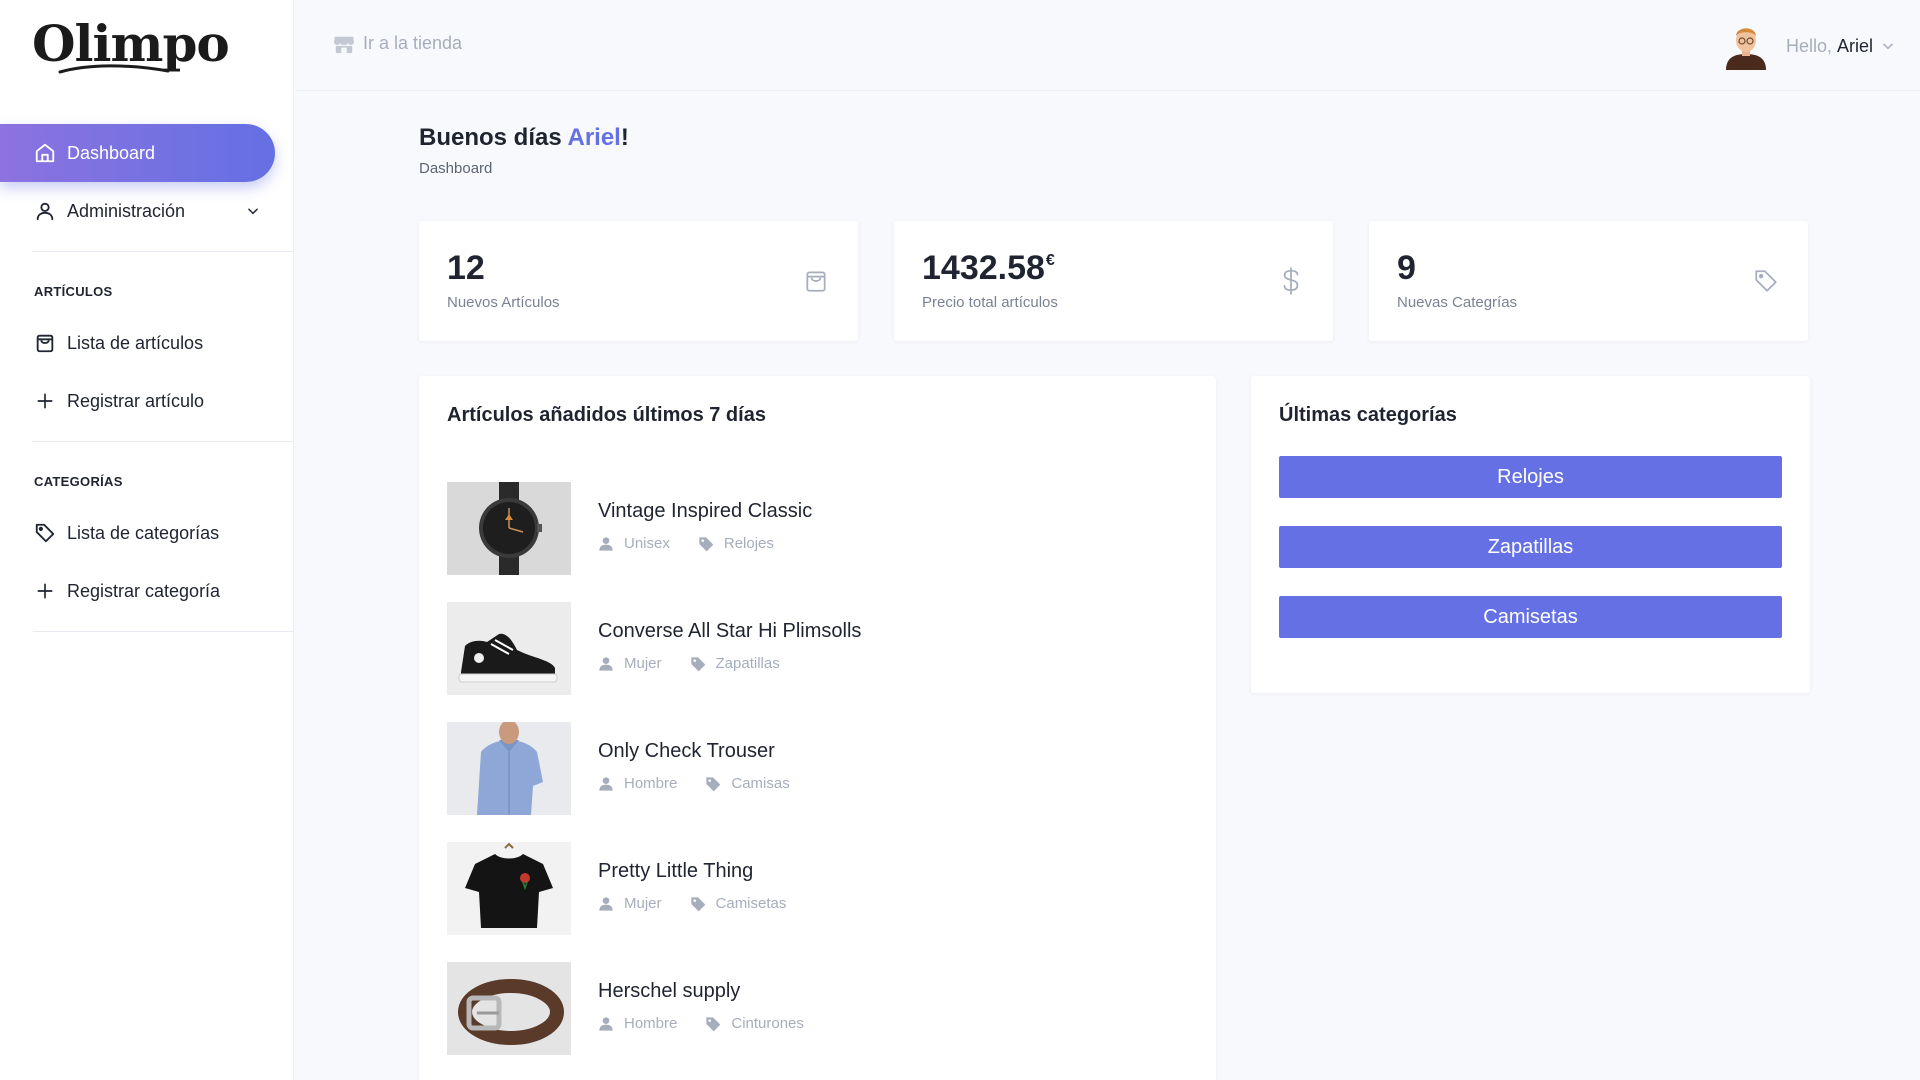 The height and width of the screenshot is (1080, 1920). What do you see at coordinates (1113, 281) in the screenshot?
I see `stat-card-total-price: 1432.58€ Precio total artículos` at bounding box center [1113, 281].